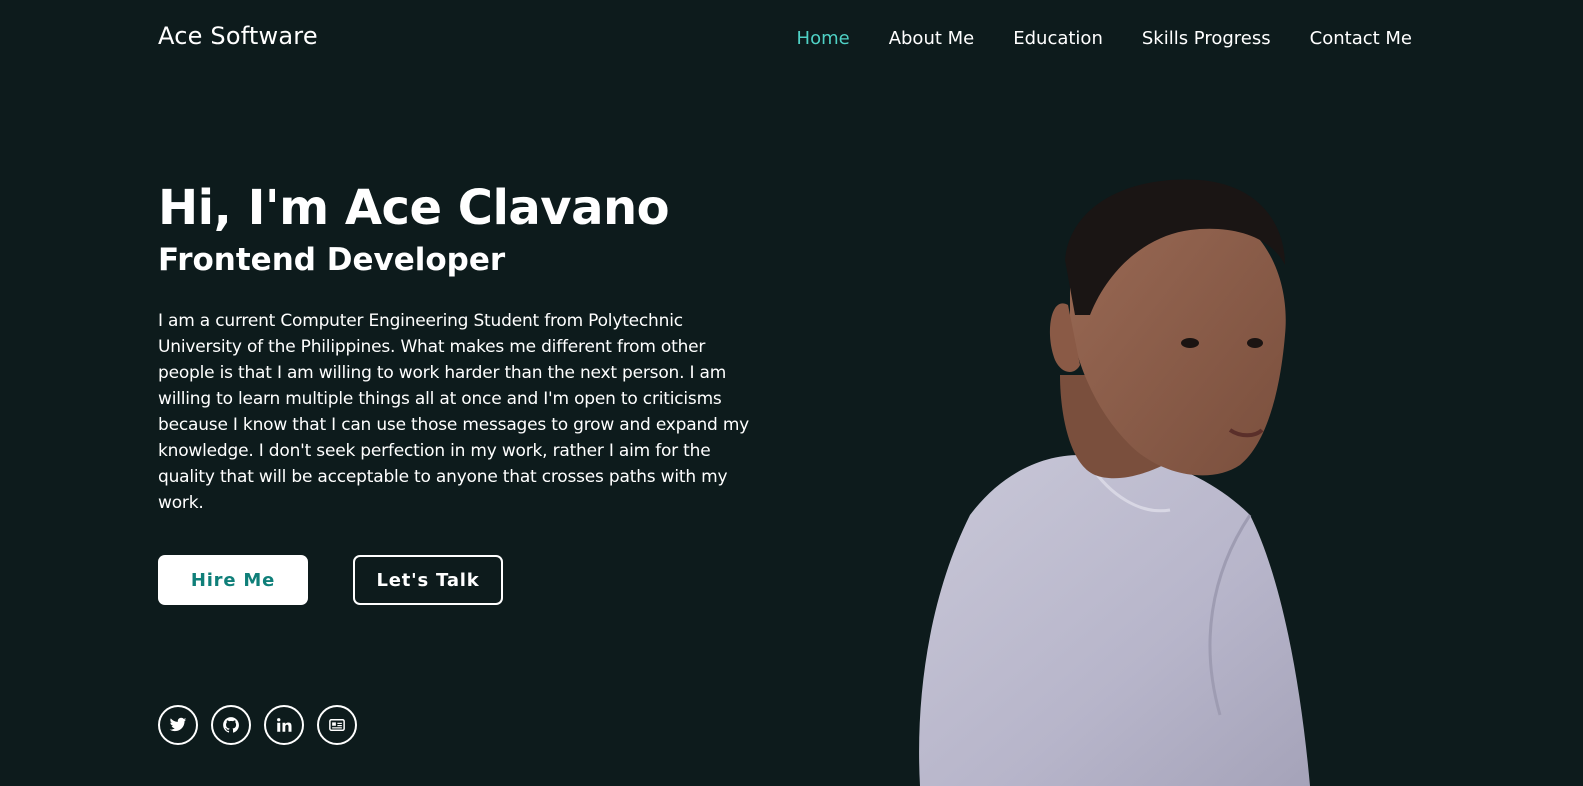 This screenshot has height=786, width=1583. I want to click on hero-title: Hi, I'm Ace Clavano, so click(414, 208).